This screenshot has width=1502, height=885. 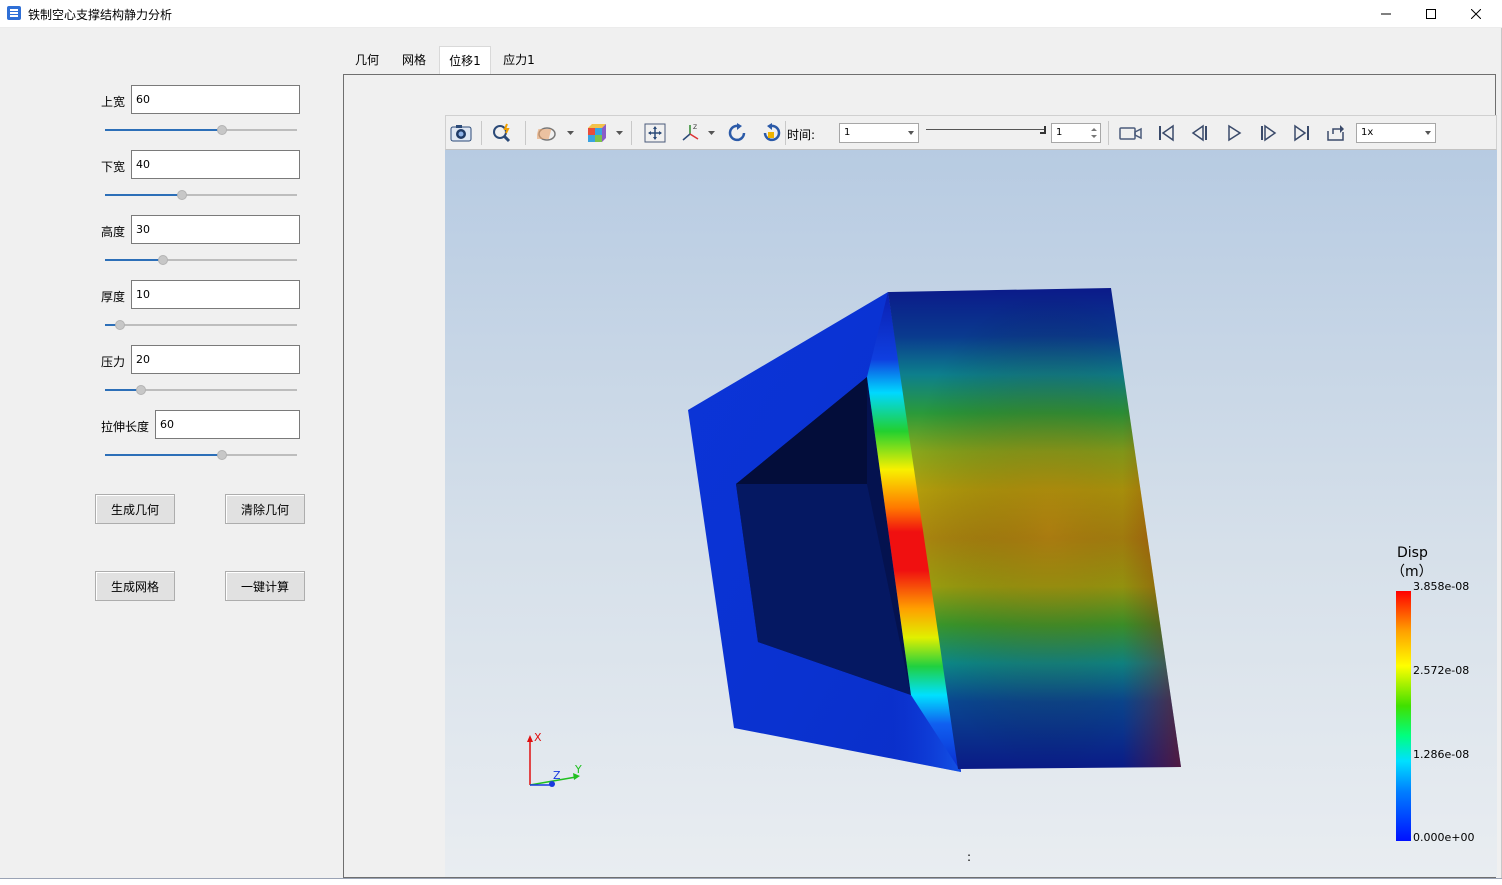 What do you see at coordinates (1367, 132) in the screenshot?
I see `speed-select-value: 1x` at bounding box center [1367, 132].